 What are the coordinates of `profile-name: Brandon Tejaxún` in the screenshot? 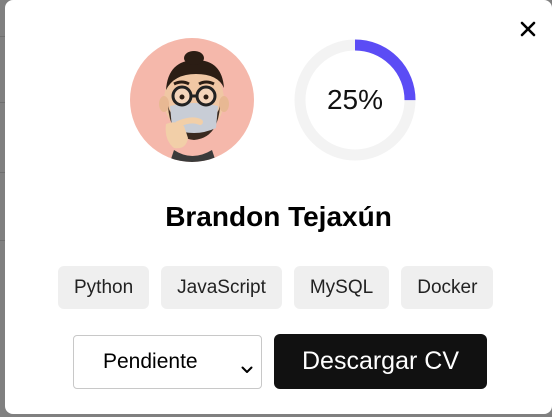 It's located at (278, 216).